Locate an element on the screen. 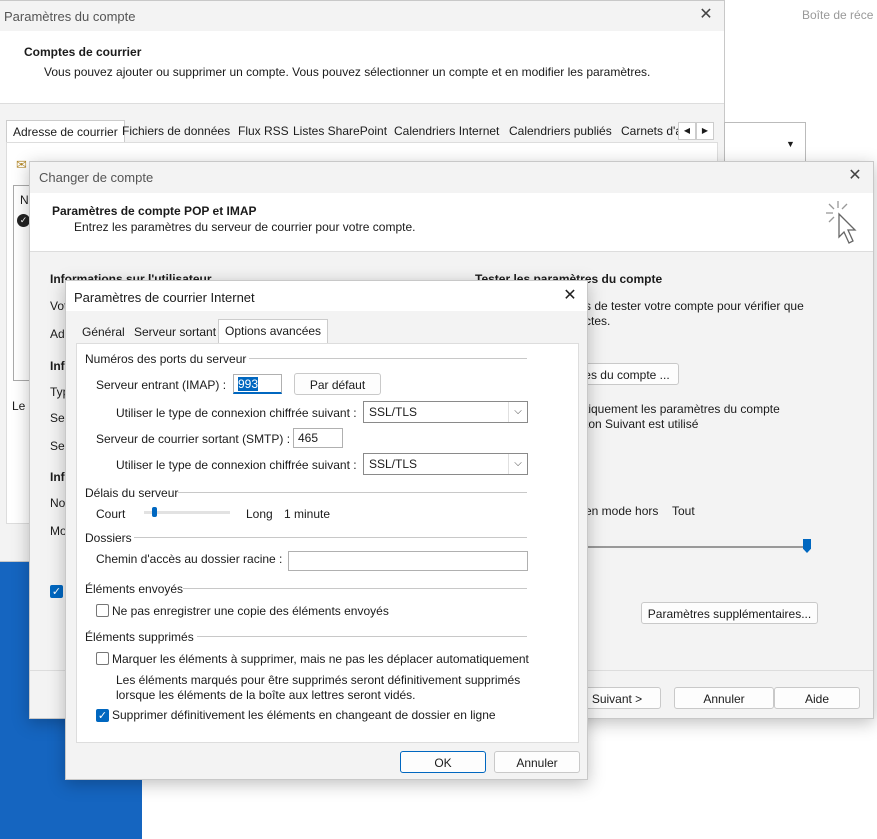 Image resolution: width=877 pixels, height=839 pixels. account-settings-title: Paramètres du compte is located at coordinates (70, 16).